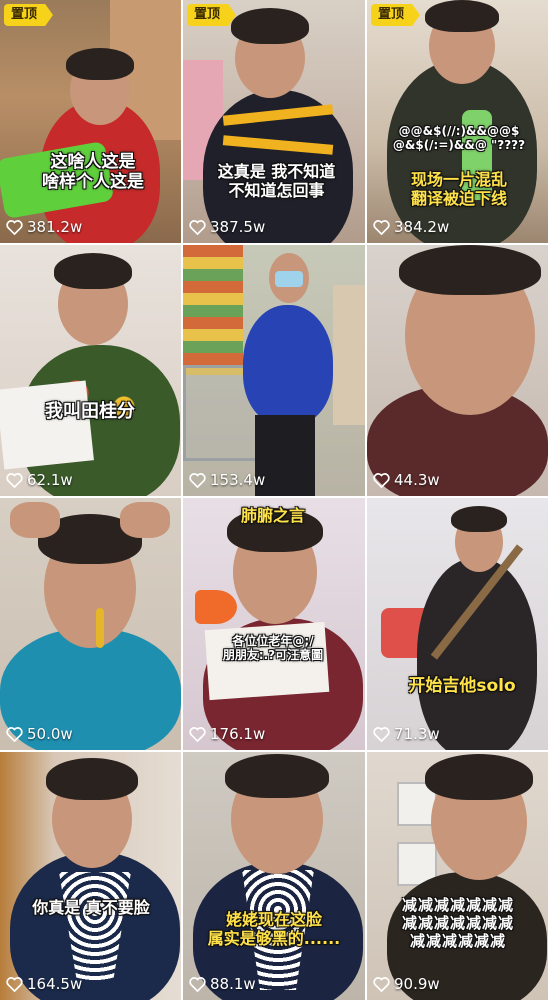 This screenshot has width=548, height=1000. What do you see at coordinates (233, 984) in the screenshot?
I see `like-count-value: 88.1w` at bounding box center [233, 984].